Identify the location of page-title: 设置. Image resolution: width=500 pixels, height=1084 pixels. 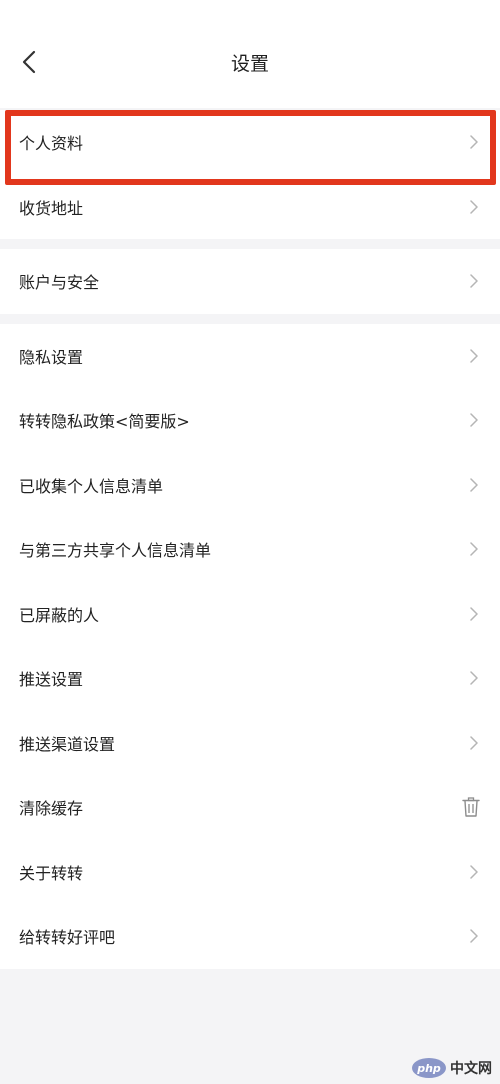
(249, 64).